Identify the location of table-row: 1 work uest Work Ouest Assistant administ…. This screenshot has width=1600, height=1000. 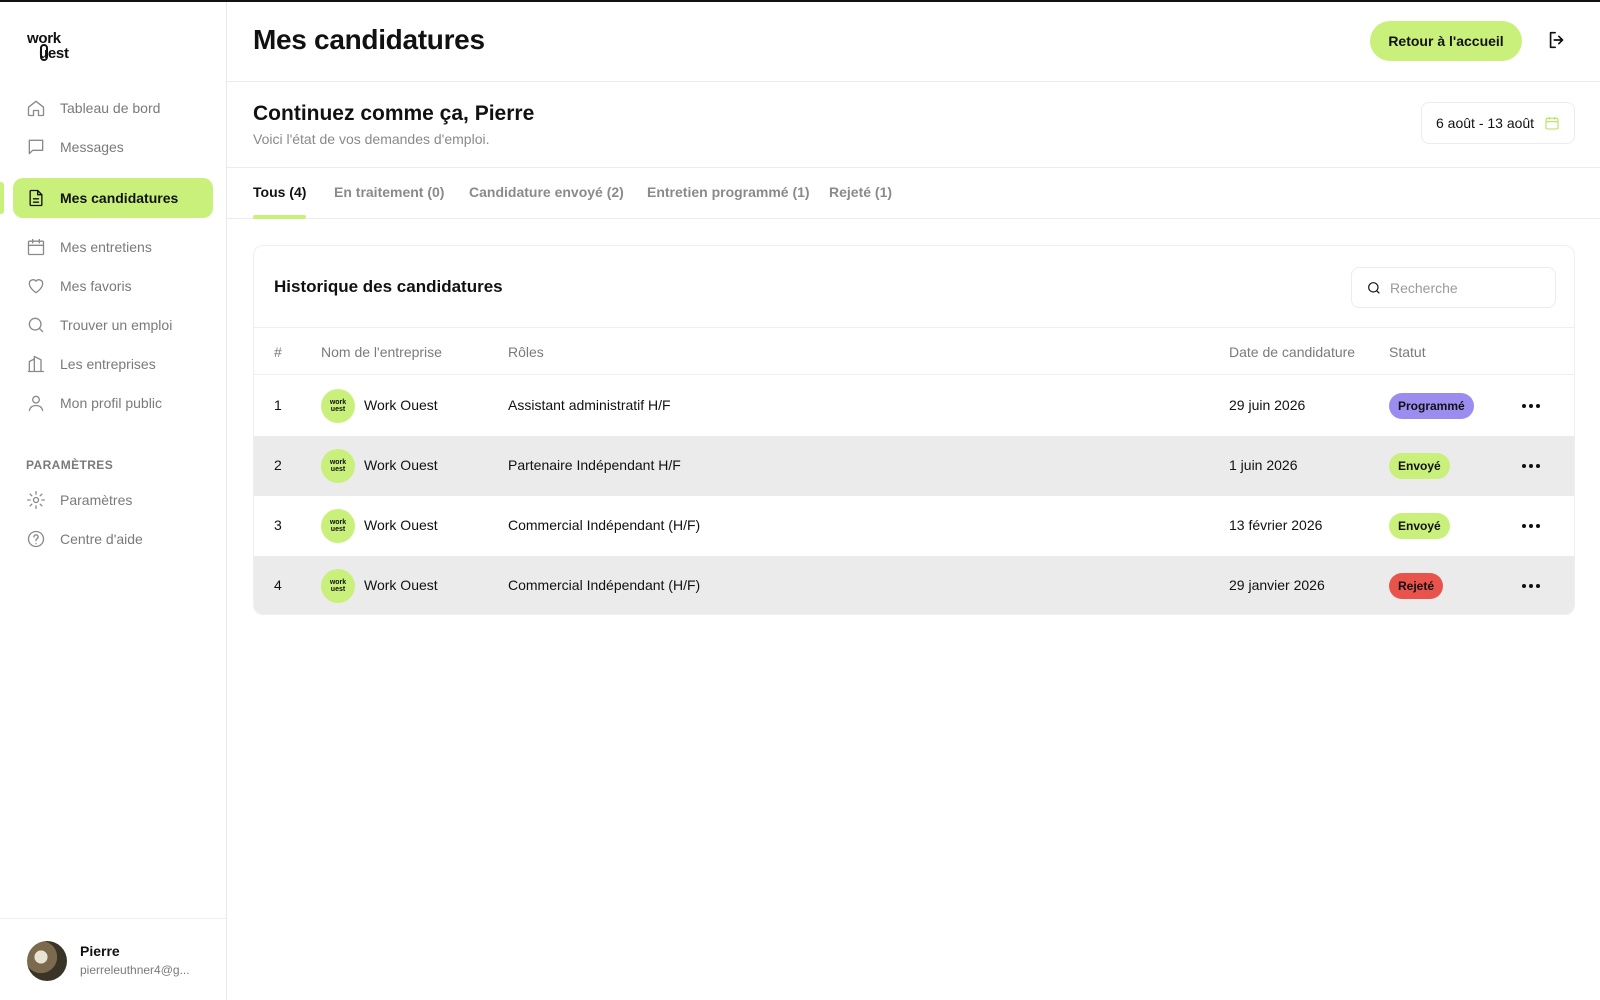
(914, 406).